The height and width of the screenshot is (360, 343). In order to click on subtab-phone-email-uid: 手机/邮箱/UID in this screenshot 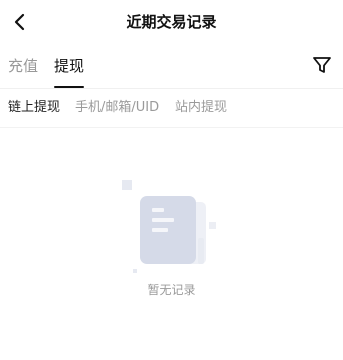, I will do `click(117, 108)`.